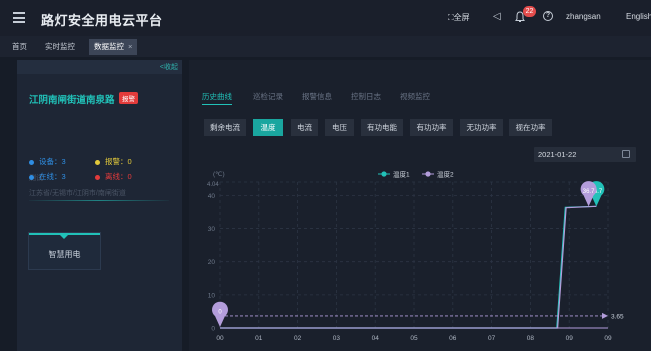 Image resolution: width=651 pixels, height=351 pixels. I want to click on fullscreen-button: ⛶全屏, so click(459, 17).